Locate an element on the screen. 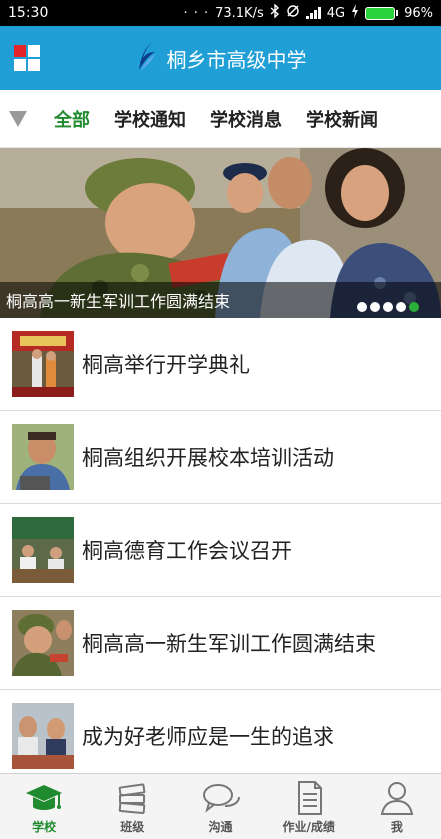 This screenshot has height=839, width=441. category-tabs: 全部 学校通知 学校消息 学校新闻 is located at coordinates (220, 119).